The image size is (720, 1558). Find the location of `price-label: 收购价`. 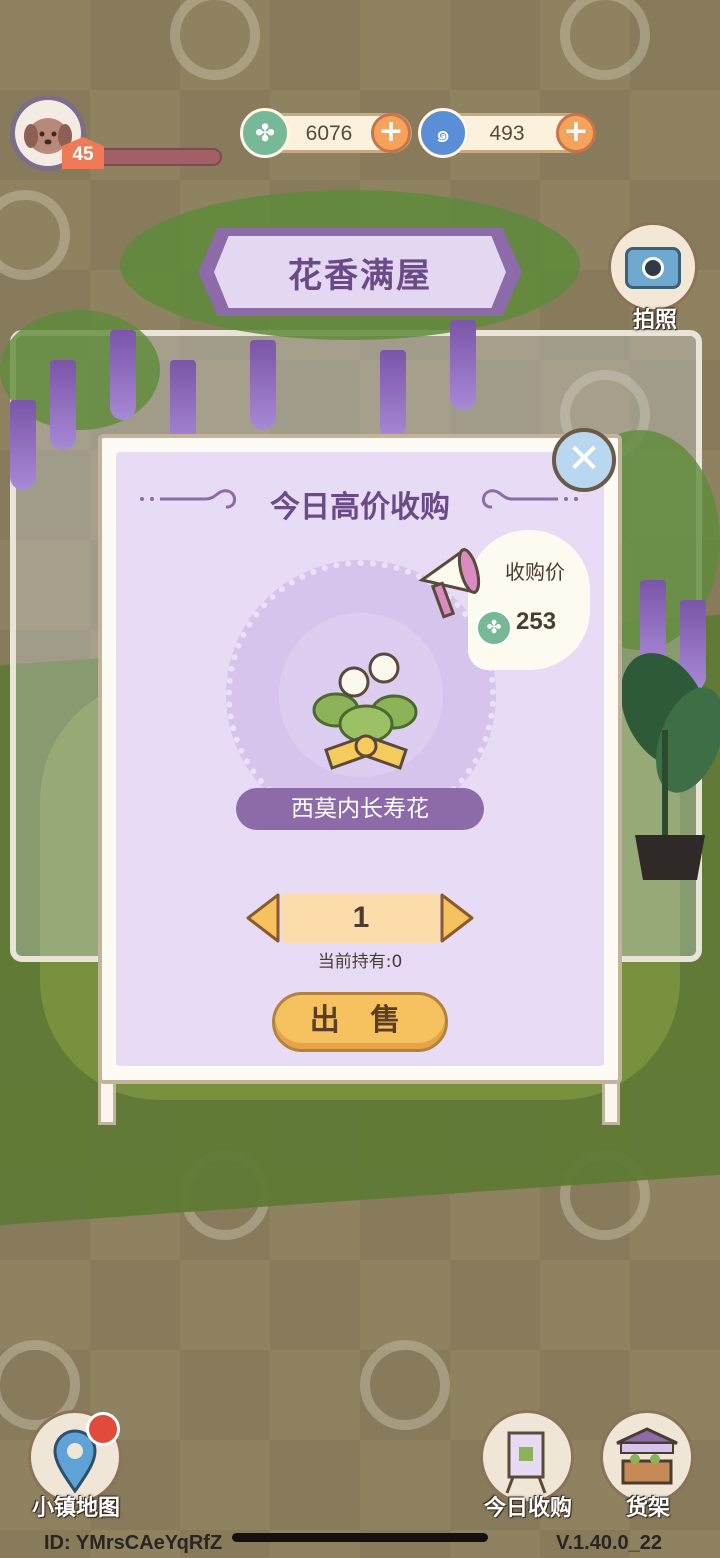

price-label: 收购价 is located at coordinates (535, 572).